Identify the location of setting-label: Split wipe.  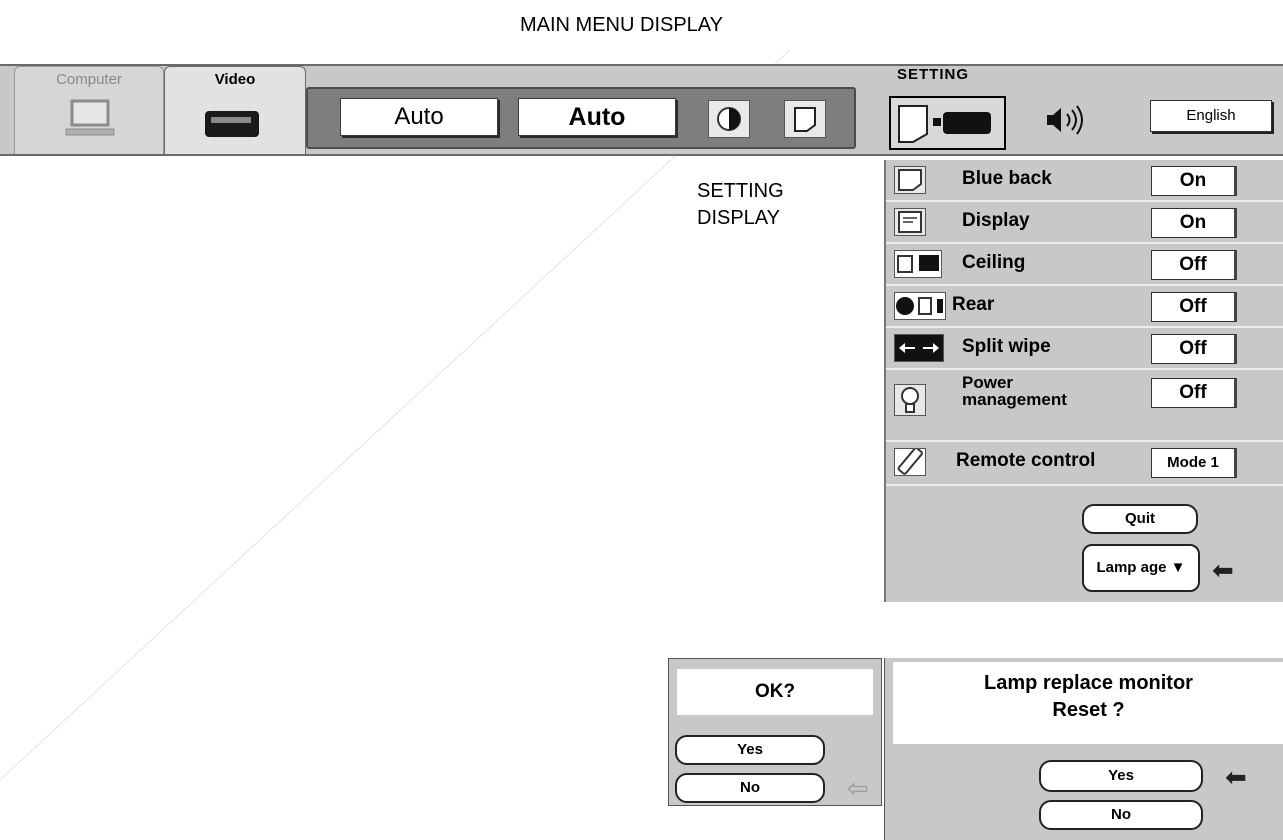
(1006, 346).